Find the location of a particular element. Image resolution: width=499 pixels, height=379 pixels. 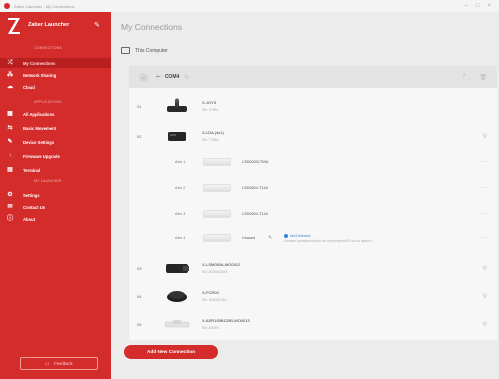

device-row: 05 X-ASR100B120B-MO0013 SN: 80049 ⚲ is located at coordinates (313, 324).